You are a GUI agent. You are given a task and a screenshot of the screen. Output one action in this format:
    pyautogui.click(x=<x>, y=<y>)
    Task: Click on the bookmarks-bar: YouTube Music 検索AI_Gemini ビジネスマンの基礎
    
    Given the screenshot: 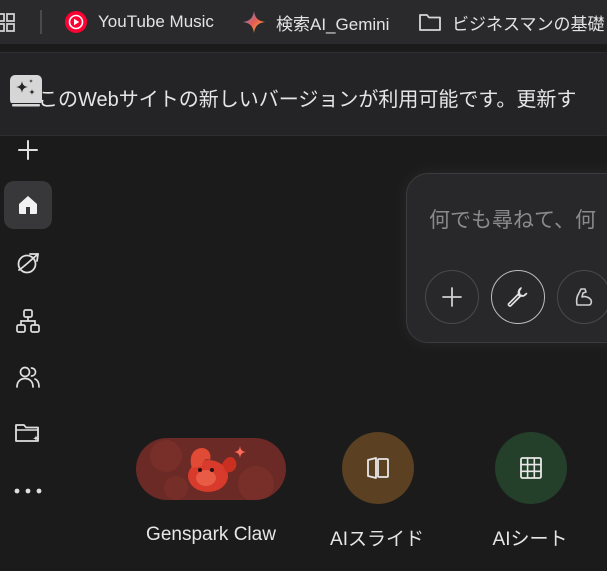 What is the action you would take?
    pyautogui.click(x=303, y=22)
    